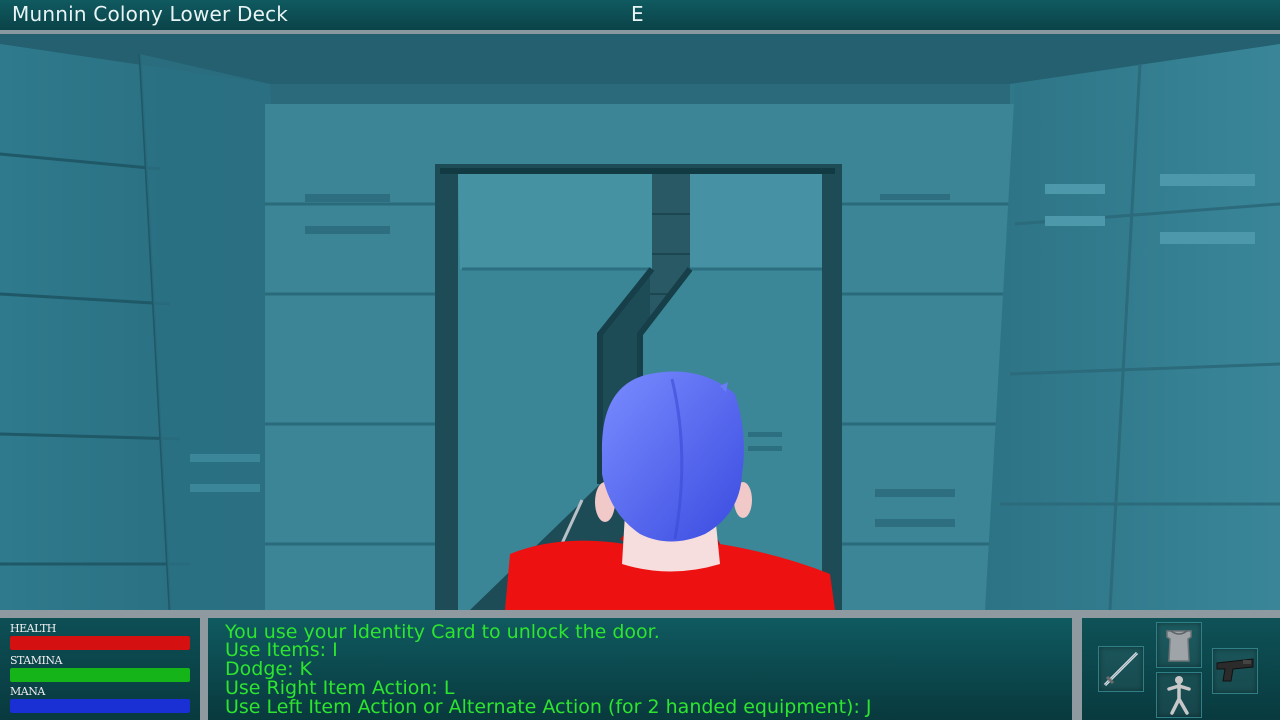  I want to click on mana-bar, so click(100, 706).